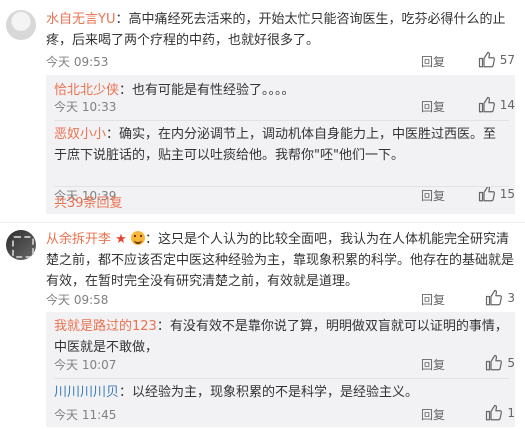 Image resolution: width=525 pixels, height=429 pixels. Describe the element at coordinates (88, 201) in the screenshot. I see `more-replies-link: 共39条回复` at that location.